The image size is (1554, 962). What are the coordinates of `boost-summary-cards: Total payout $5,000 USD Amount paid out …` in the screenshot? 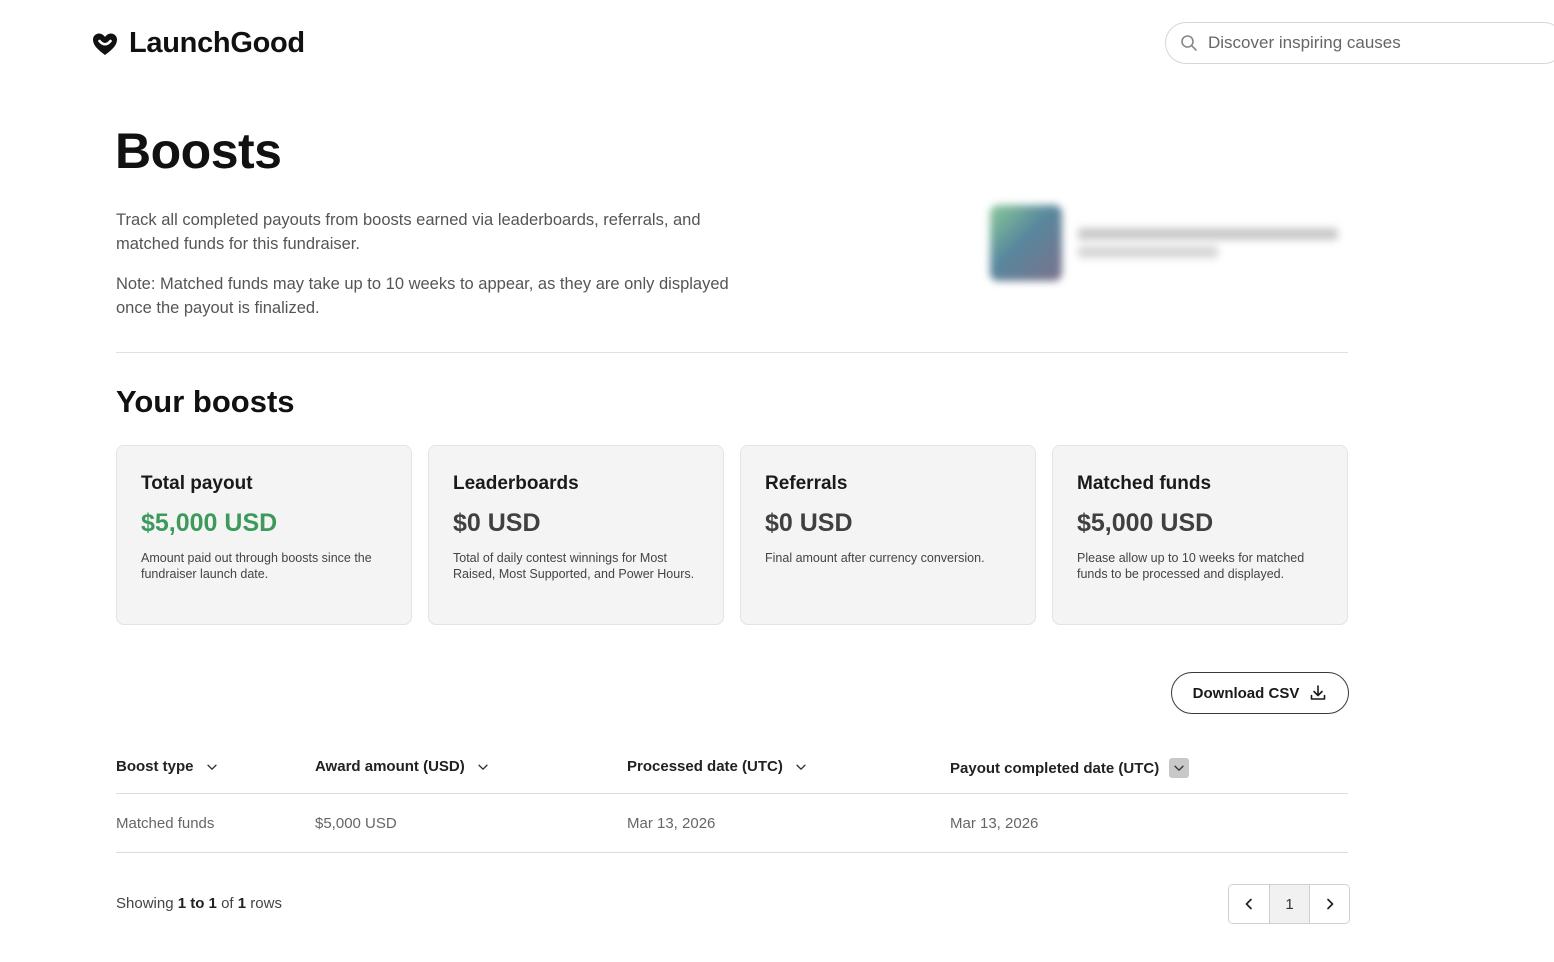 It's located at (732, 535).